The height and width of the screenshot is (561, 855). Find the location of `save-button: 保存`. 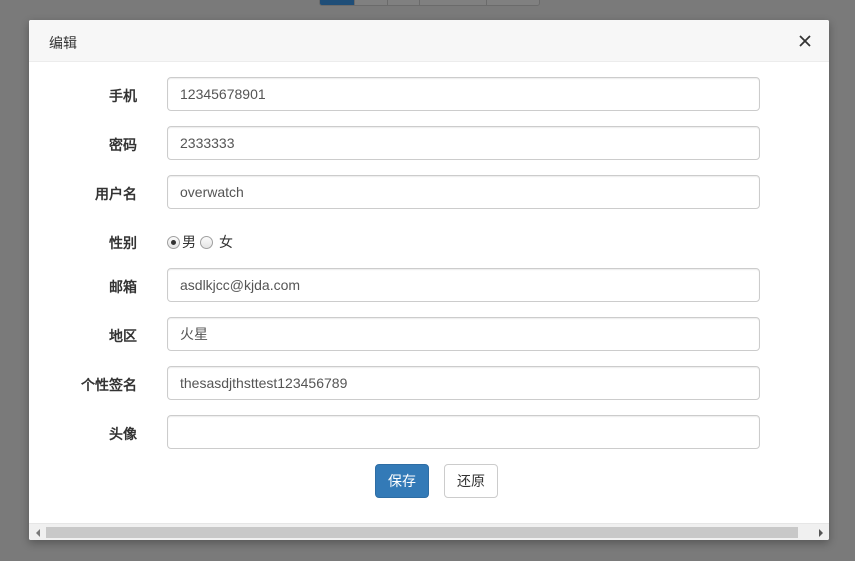

save-button: 保存 is located at coordinates (402, 481).